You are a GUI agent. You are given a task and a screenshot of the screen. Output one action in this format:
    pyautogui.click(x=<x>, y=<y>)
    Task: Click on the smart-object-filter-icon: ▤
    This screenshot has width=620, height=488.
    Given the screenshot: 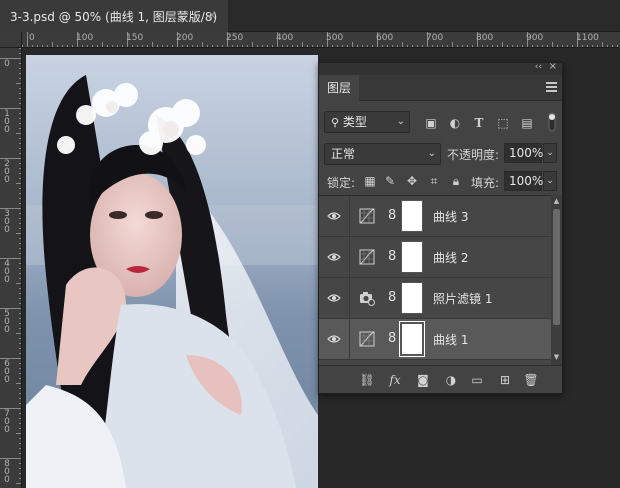 What is the action you would take?
    pyautogui.click(x=527, y=123)
    